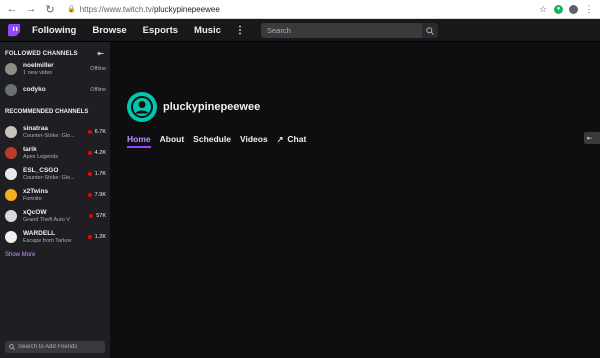 The height and width of the screenshot is (358, 600). I want to click on recommended-channel-tarik: tarik Apex Legends 4.2K, so click(55, 152).